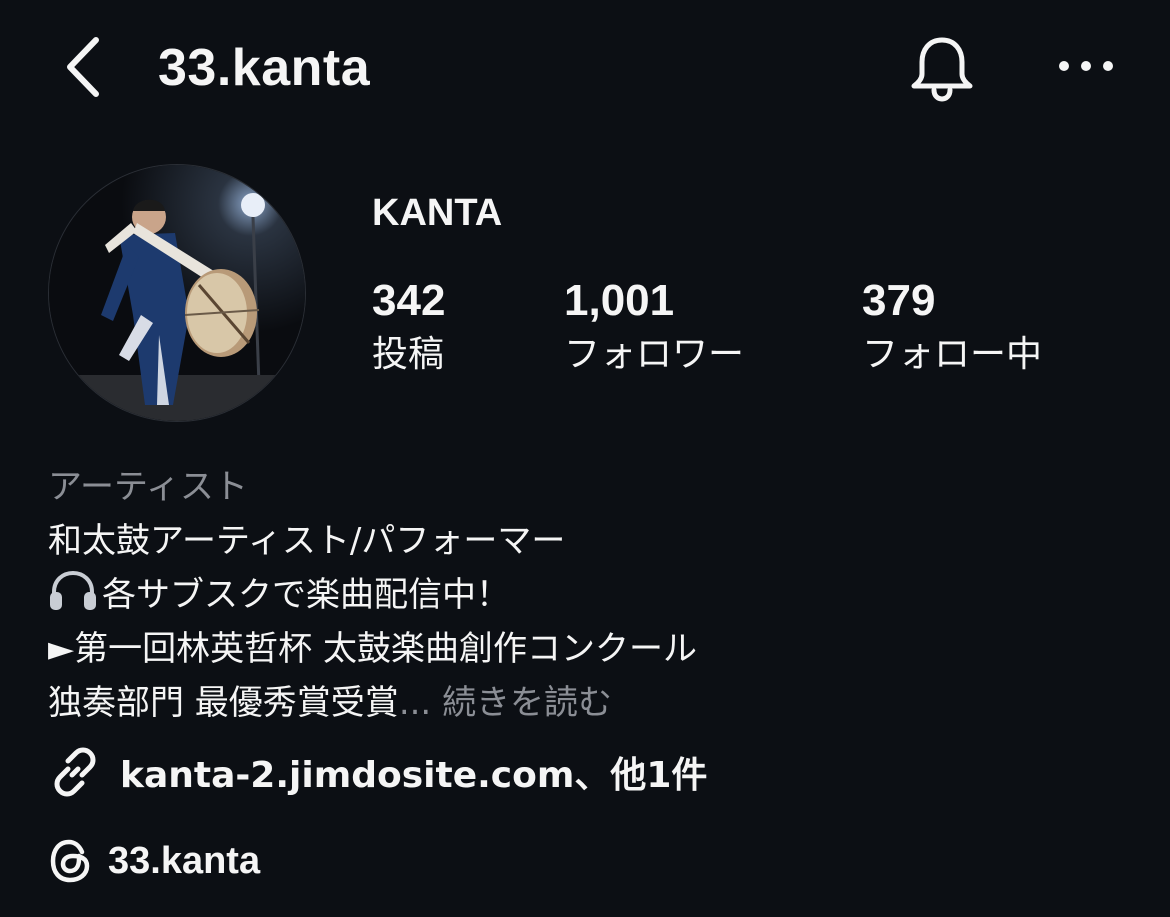 The width and height of the screenshot is (1170, 917). Describe the element at coordinates (409, 300) in the screenshot. I see `posts-count-value: 342` at that location.